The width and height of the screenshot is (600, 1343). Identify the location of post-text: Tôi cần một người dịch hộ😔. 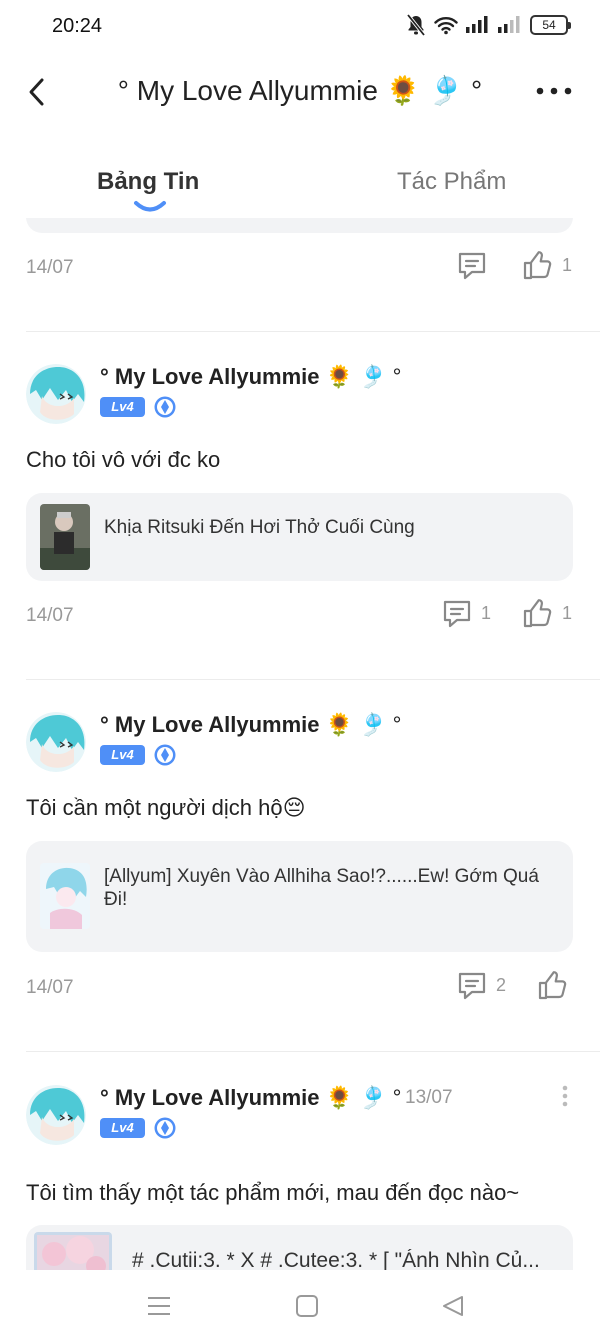
(166, 807).